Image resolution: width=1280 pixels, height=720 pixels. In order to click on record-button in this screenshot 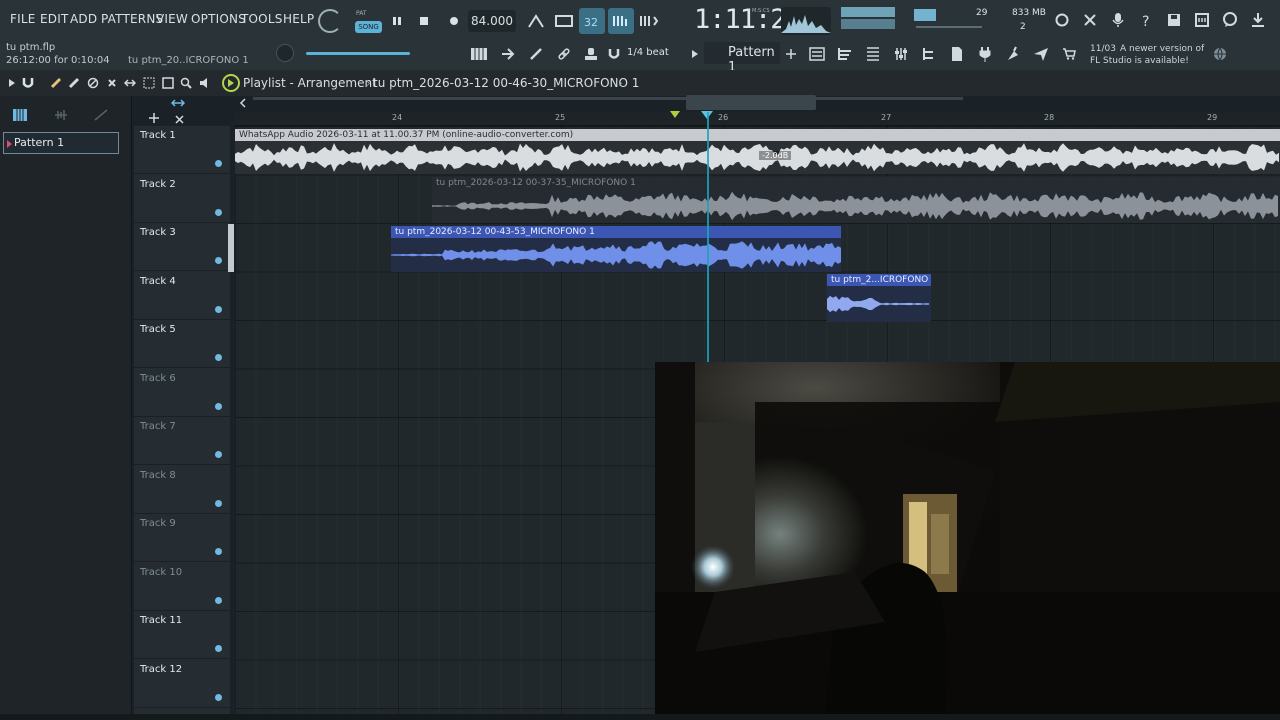, I will do `click(454, 21)`.